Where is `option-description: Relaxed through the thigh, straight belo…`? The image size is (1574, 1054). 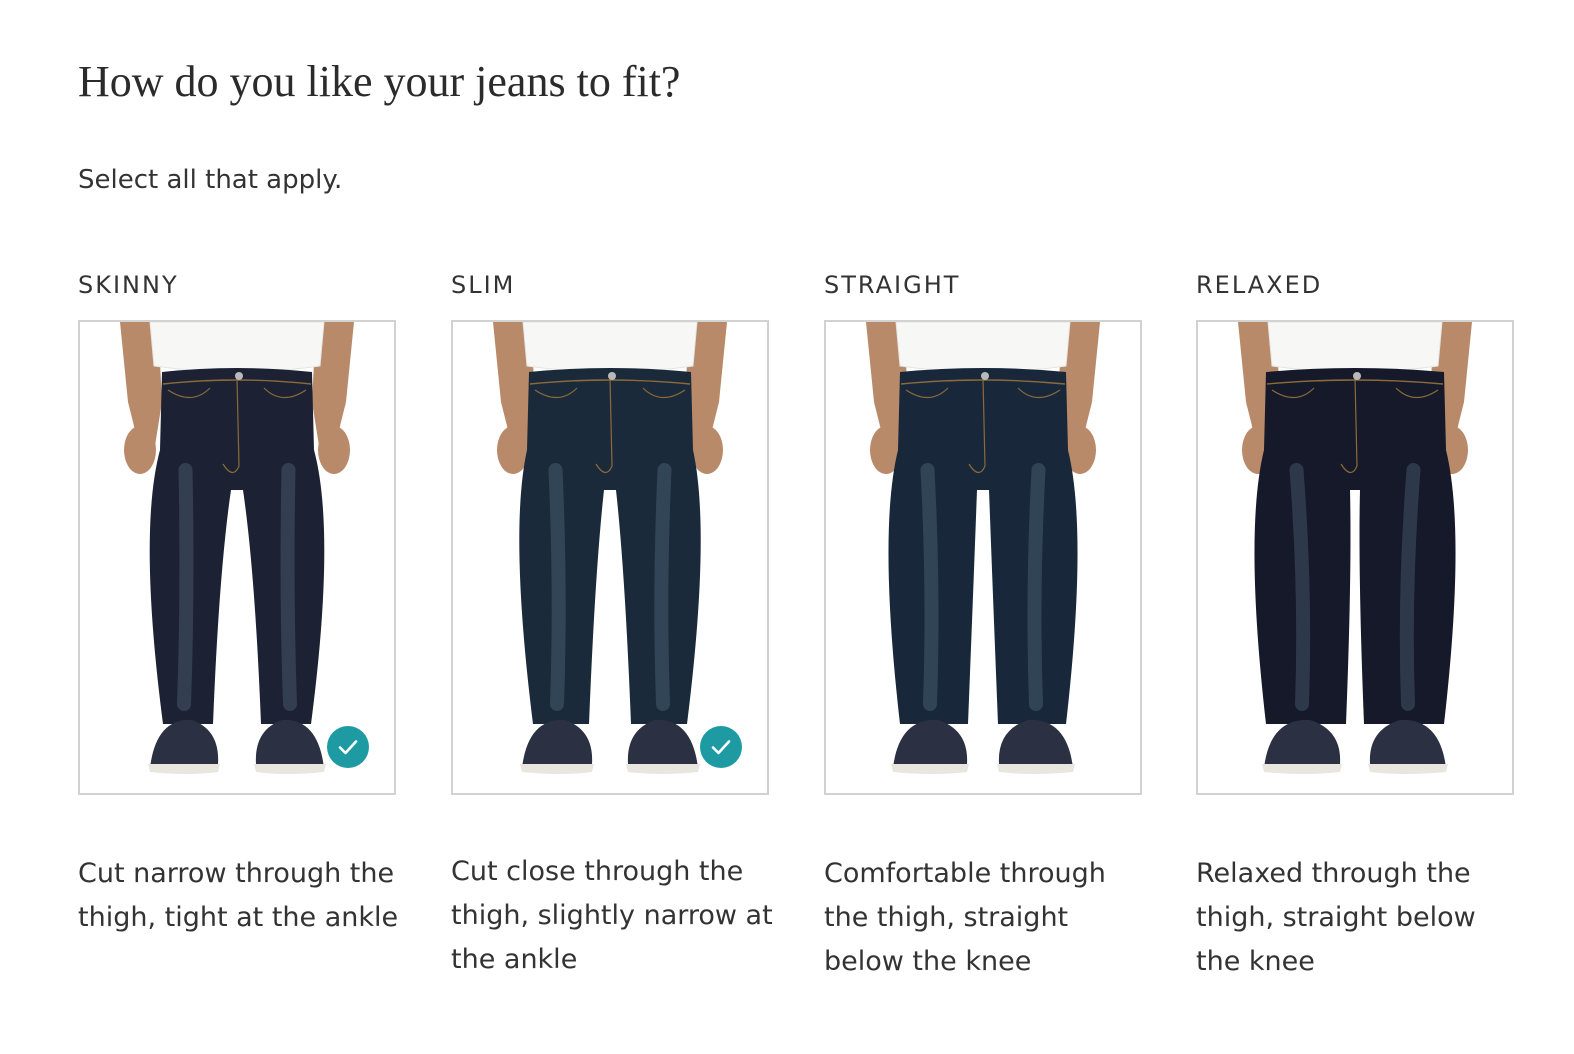
option-description: Relaxed through the thigh, straight belo… is located at coordinates (1336, 917).